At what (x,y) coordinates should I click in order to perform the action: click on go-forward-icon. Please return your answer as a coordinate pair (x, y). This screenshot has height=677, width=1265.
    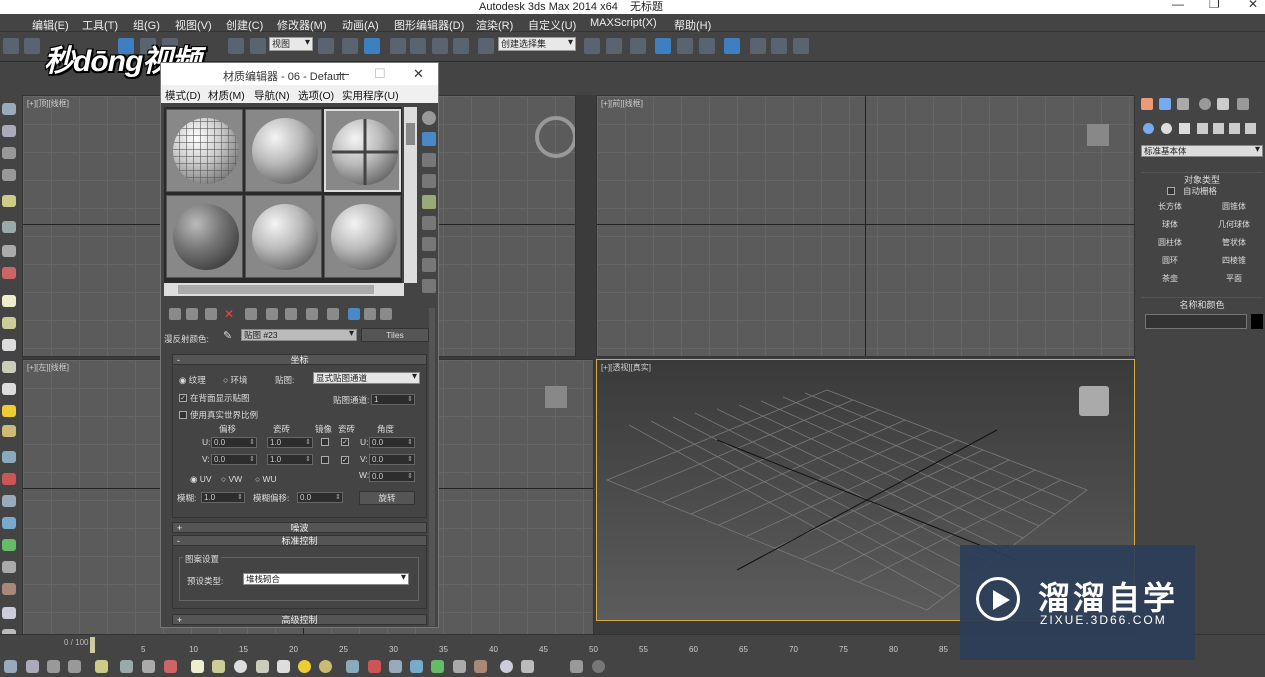
    Looking at the image, I should click on (386, 314).